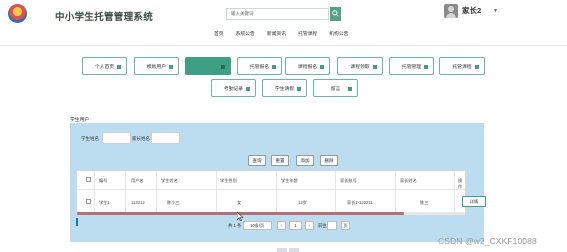 Image resolution: width=567 pixels, height=252 pixels. What do you see at coordinates (408, 180) in the screenshot?
I see `table-header: 家长姓名` at bounding box center [408, 180].